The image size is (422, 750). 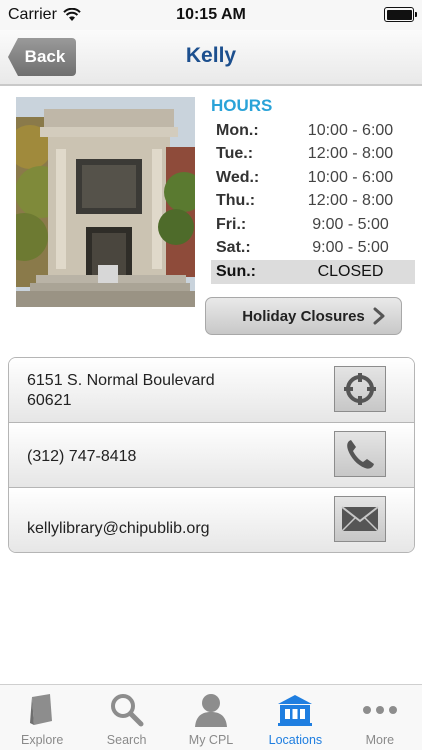 I want to click on hours-row-wednesday: Wed.: 10:00 - 6:00, so click(x=313, y=178).